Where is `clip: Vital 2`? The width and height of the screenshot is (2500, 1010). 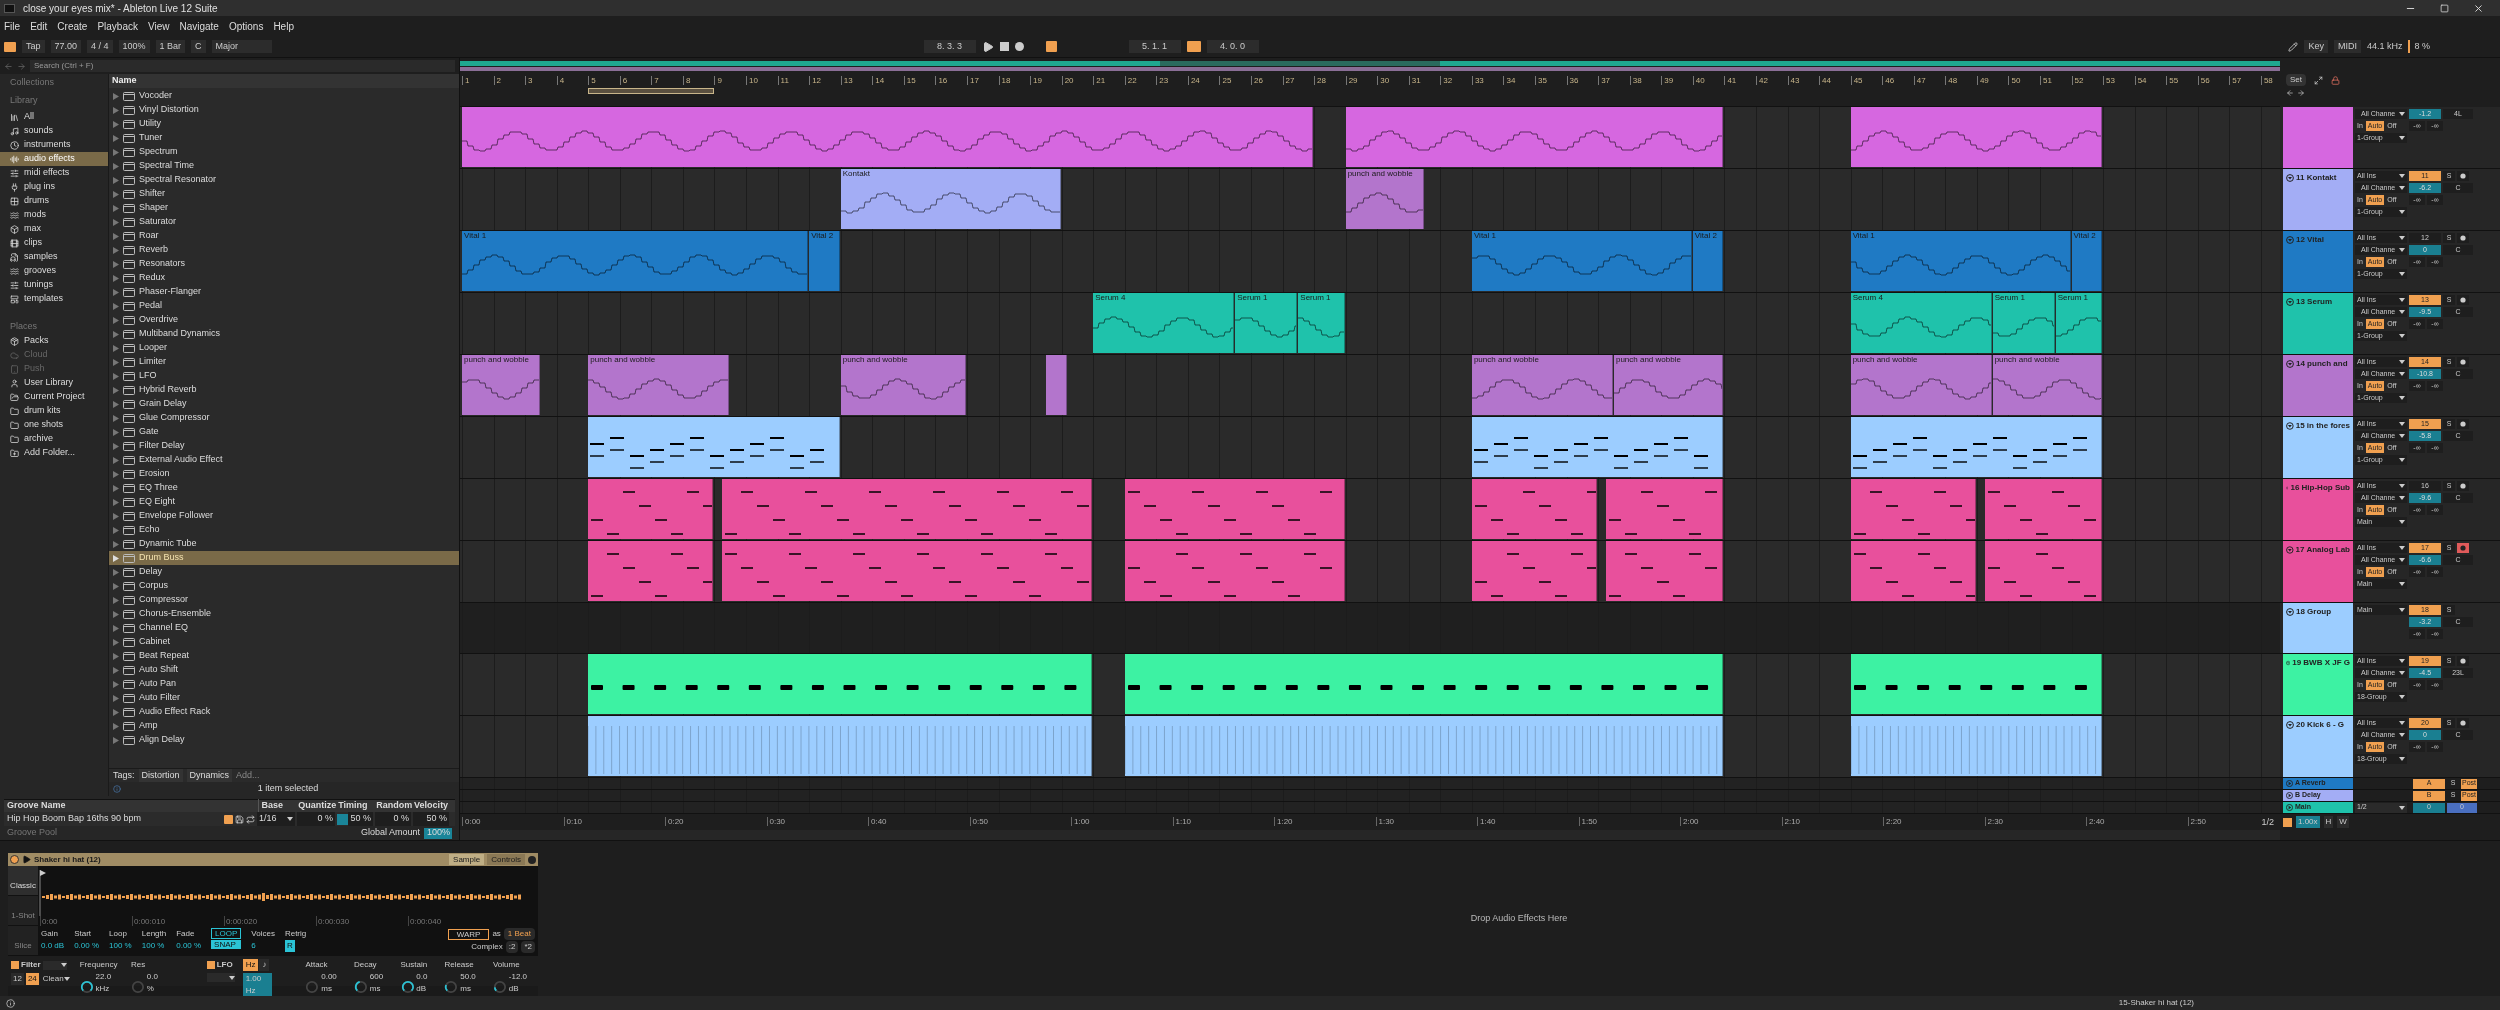 clip: Vital 2 is located at coordinates (1708, 261).